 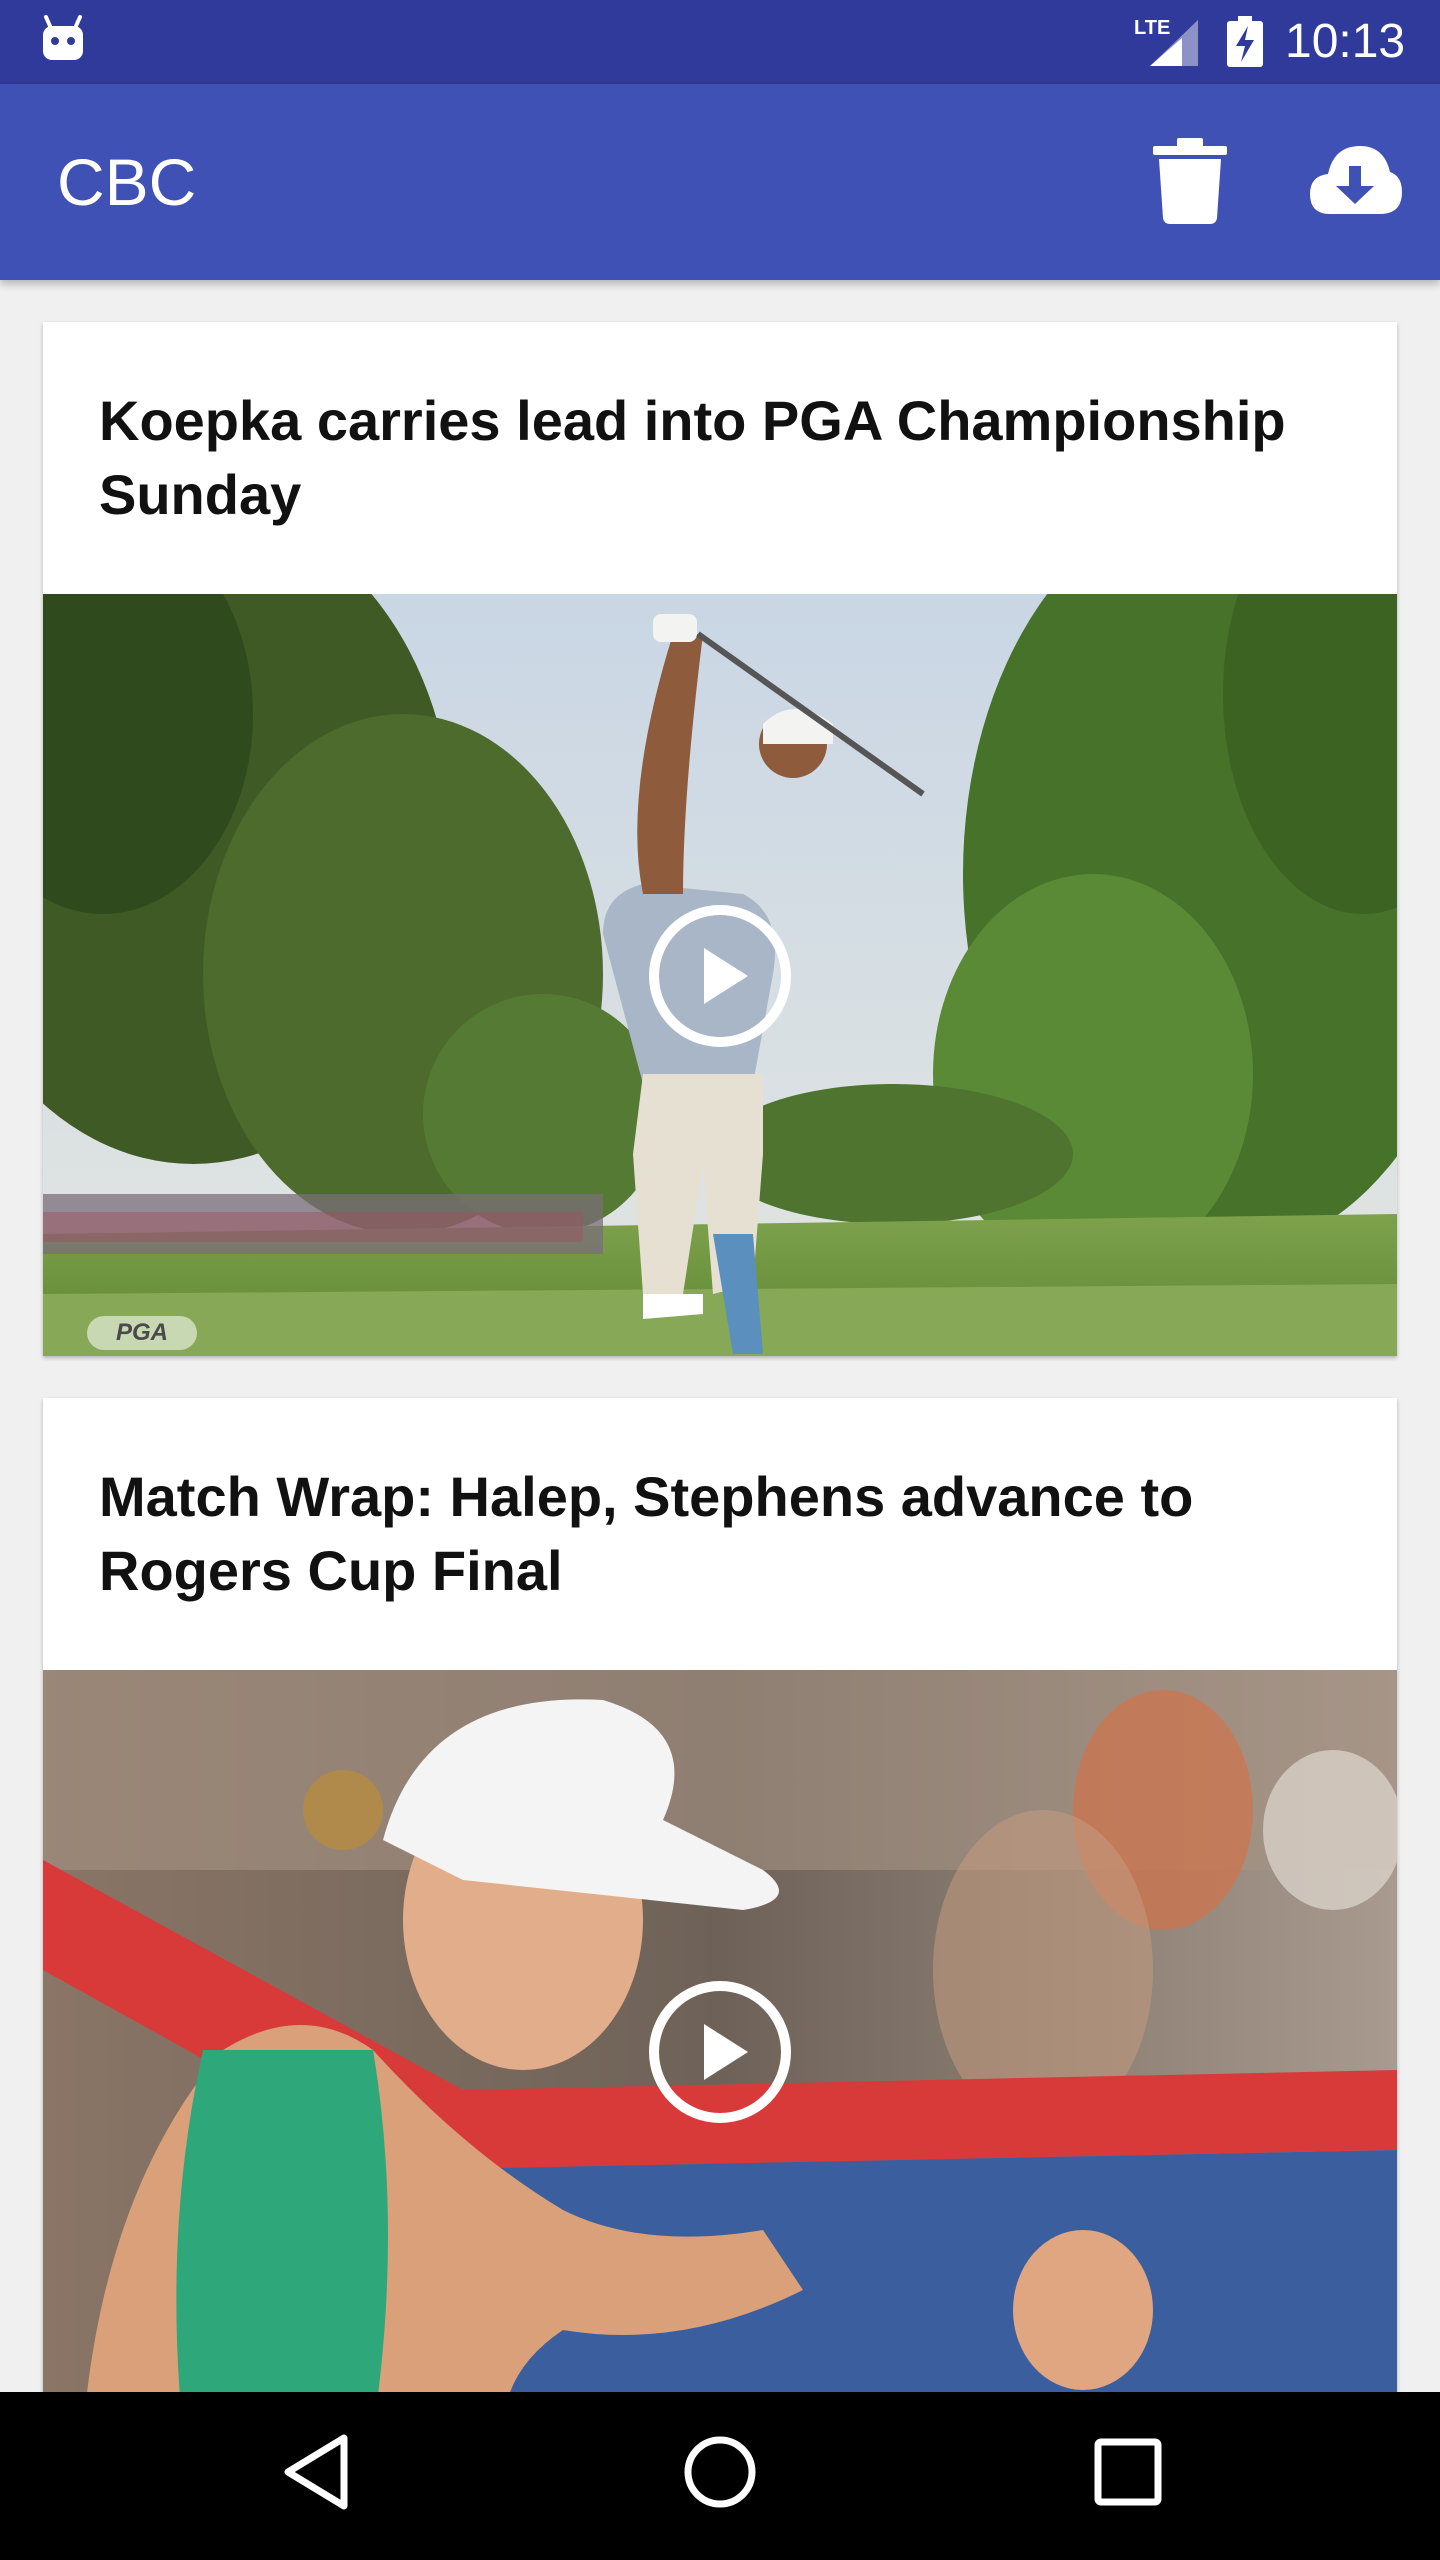 I want to click on network-label: LTE, so click(x=1152, y=28).